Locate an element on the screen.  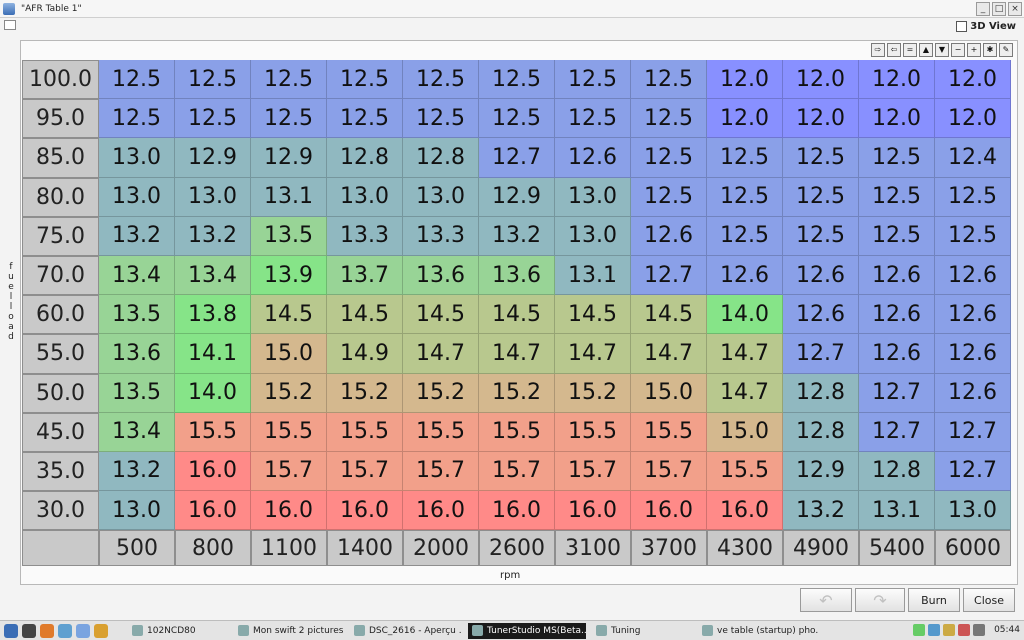
settings-icon is located at coordinates (83, 630).